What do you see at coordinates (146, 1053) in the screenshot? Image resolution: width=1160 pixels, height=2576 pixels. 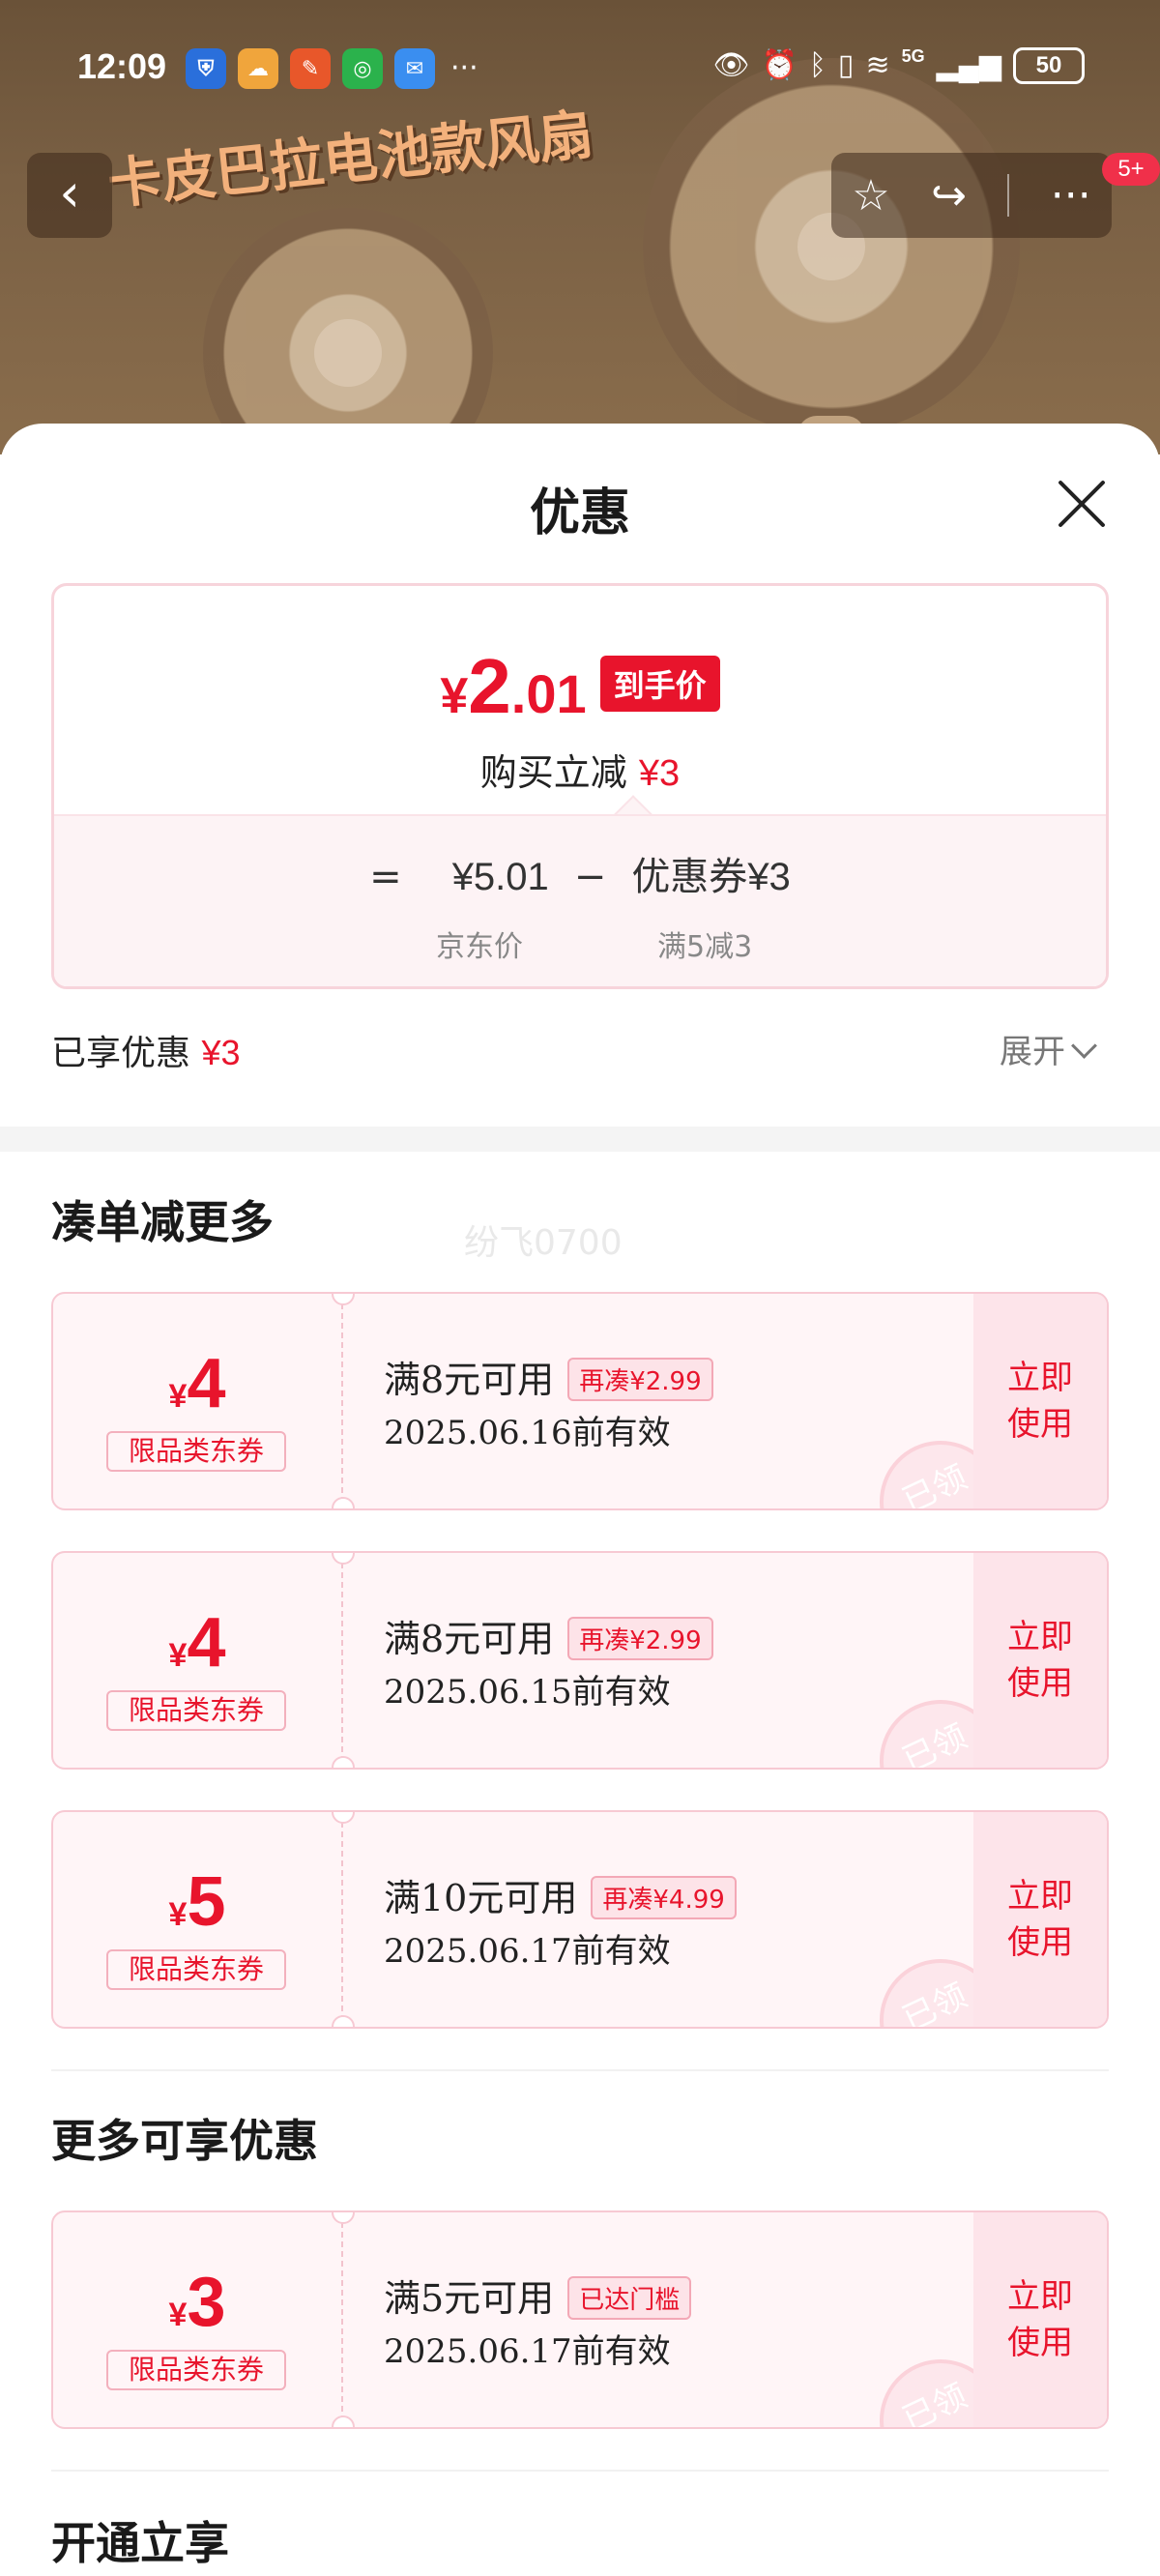 I see `enjoyed-discount: 已享优惠 ¥3` at bounding box center [146, 1053].